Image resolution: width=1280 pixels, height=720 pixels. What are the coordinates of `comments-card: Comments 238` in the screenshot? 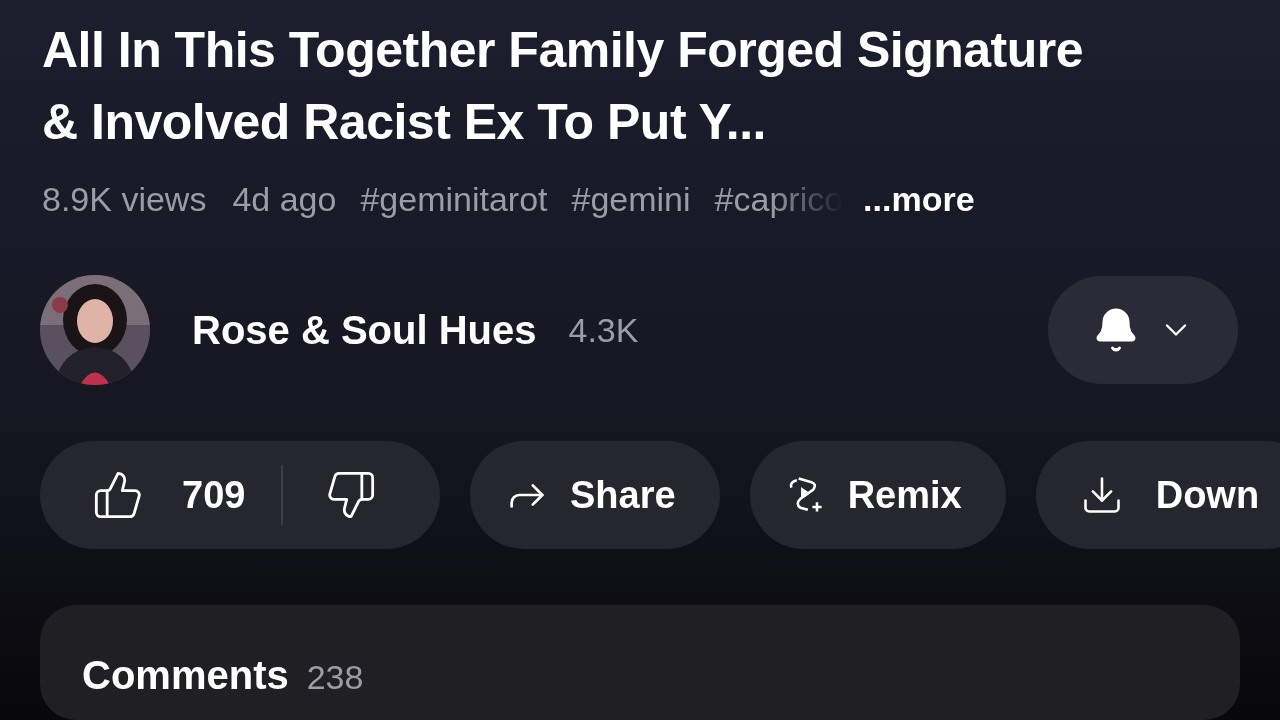 It's located at (640, 662).